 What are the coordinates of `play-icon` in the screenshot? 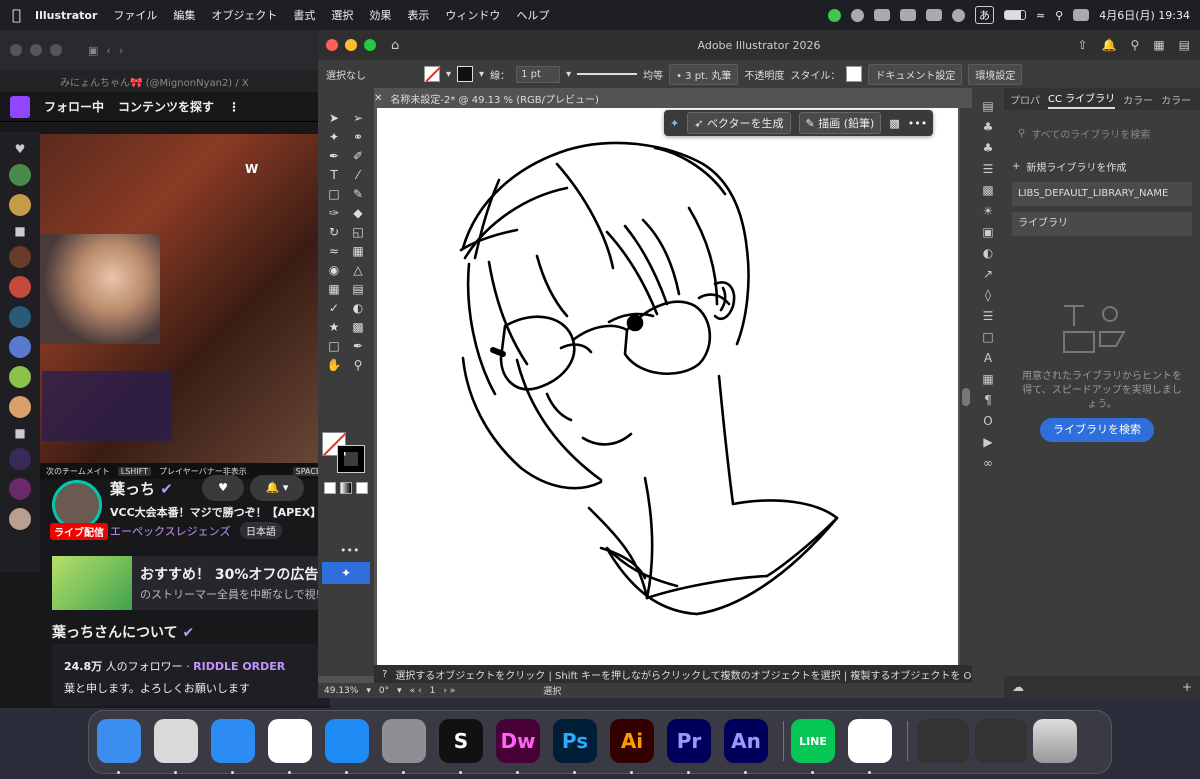 It's located at (958, 15).